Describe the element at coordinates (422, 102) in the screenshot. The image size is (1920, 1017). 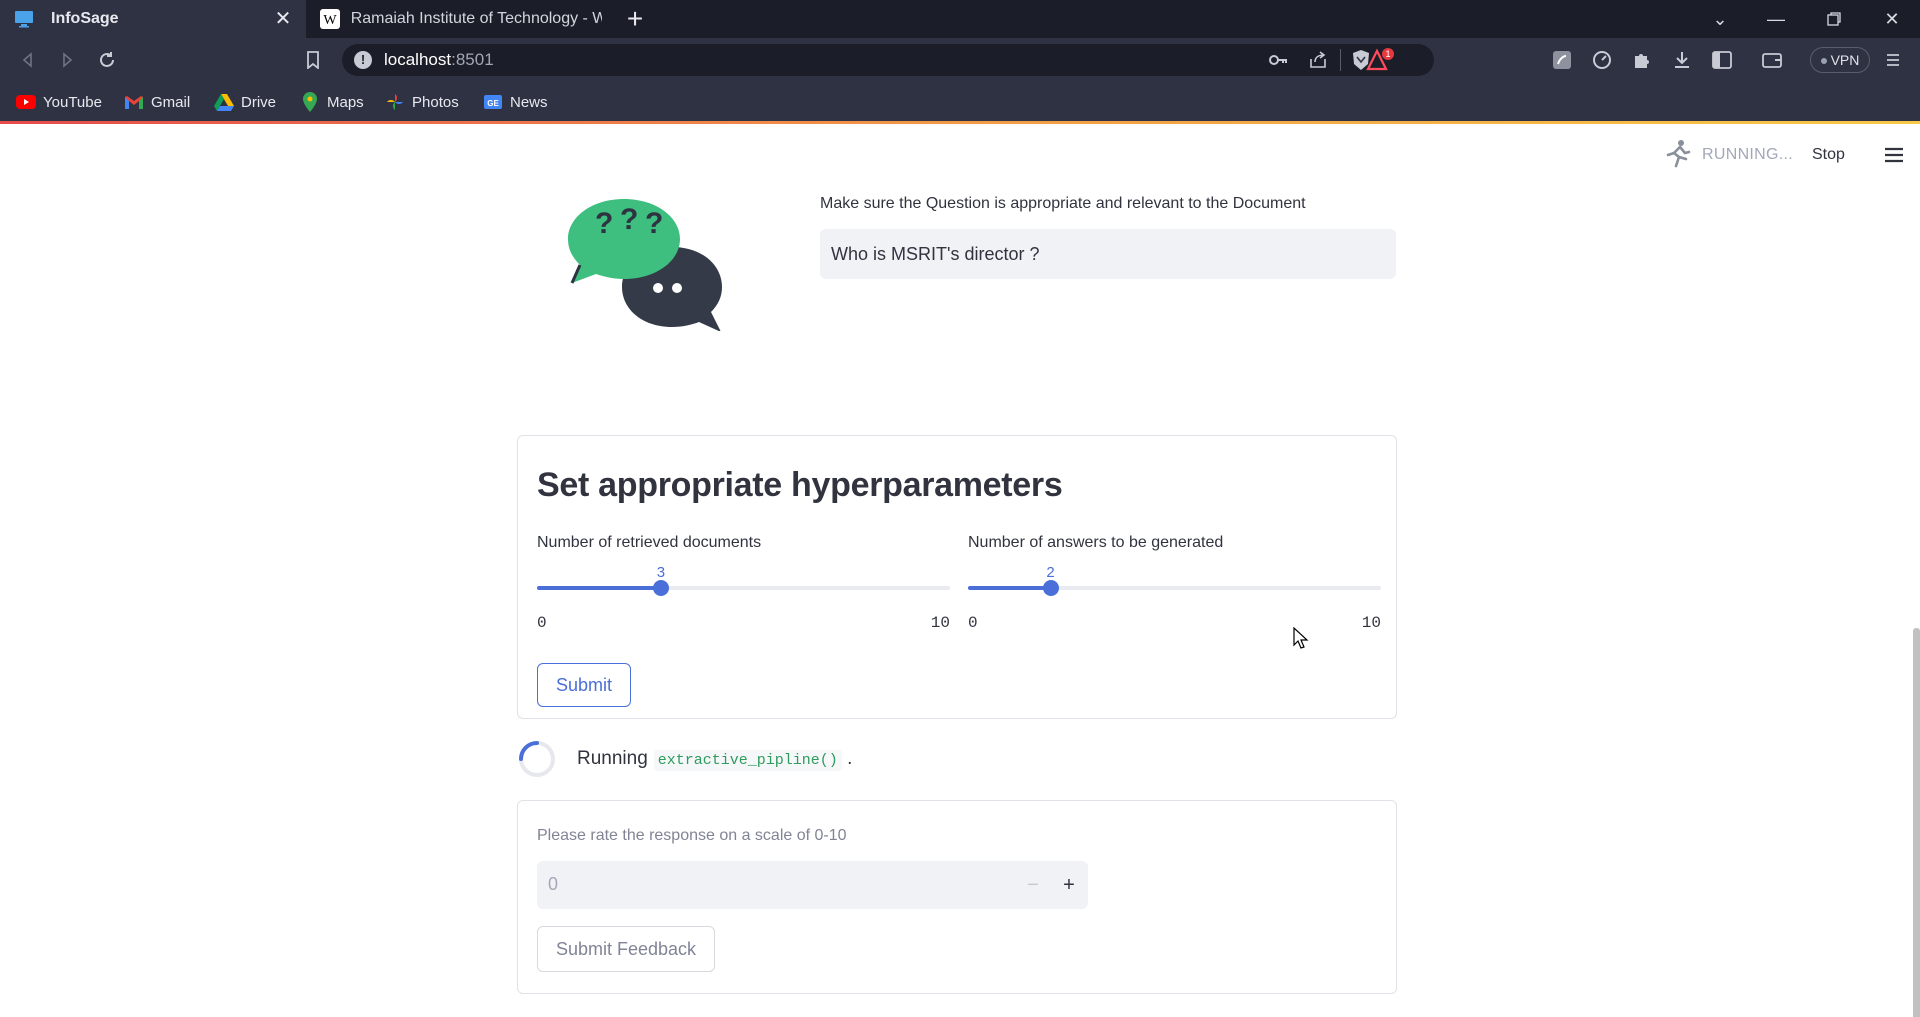
I see `bookmark-photos: Photos` at that location.